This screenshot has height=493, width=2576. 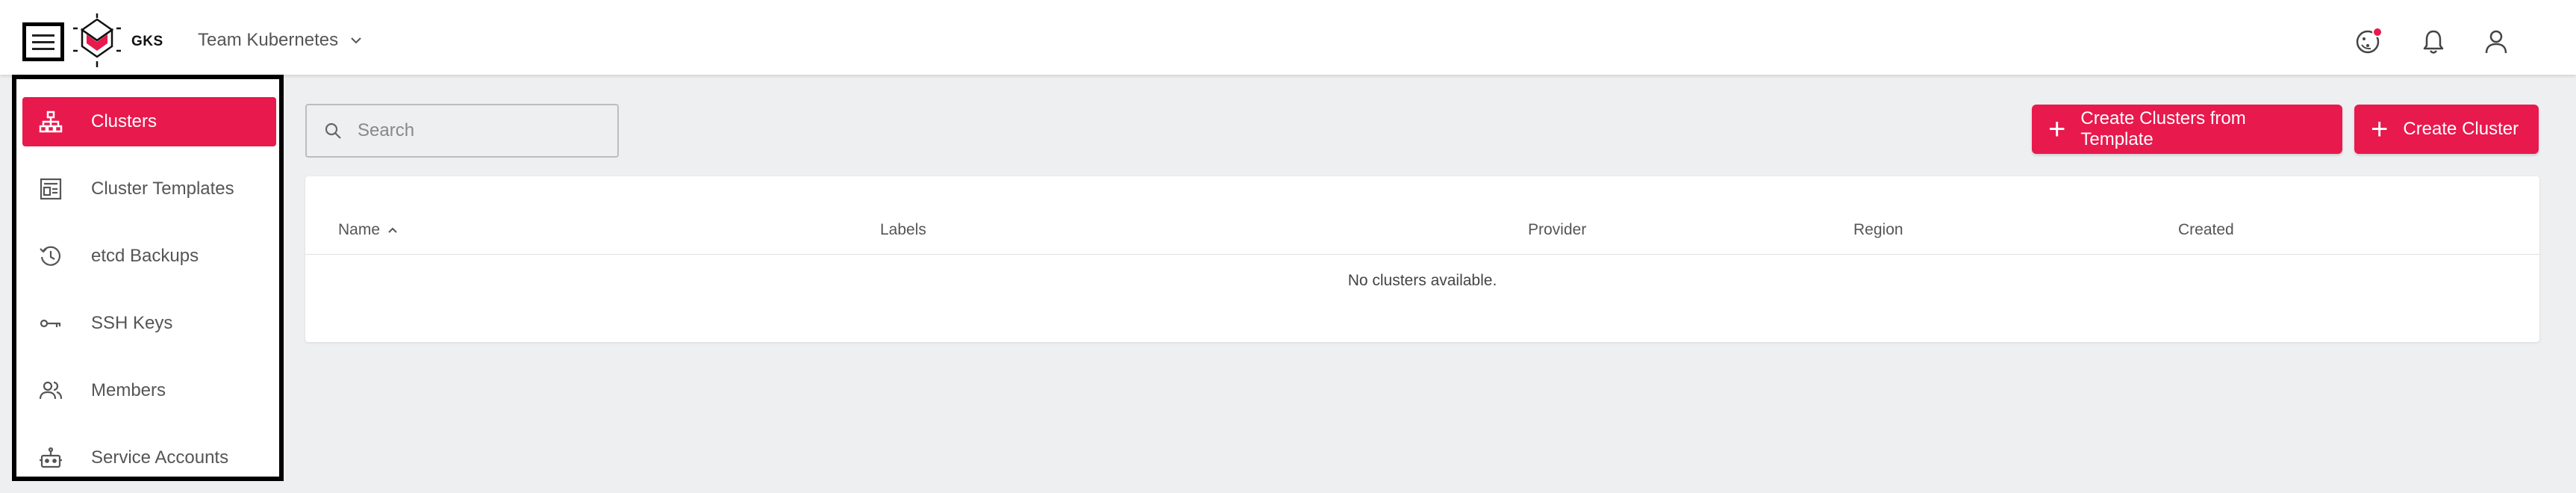 I want to click on sidebar-item-clusters: Clusters, so click(x=149, y=121).